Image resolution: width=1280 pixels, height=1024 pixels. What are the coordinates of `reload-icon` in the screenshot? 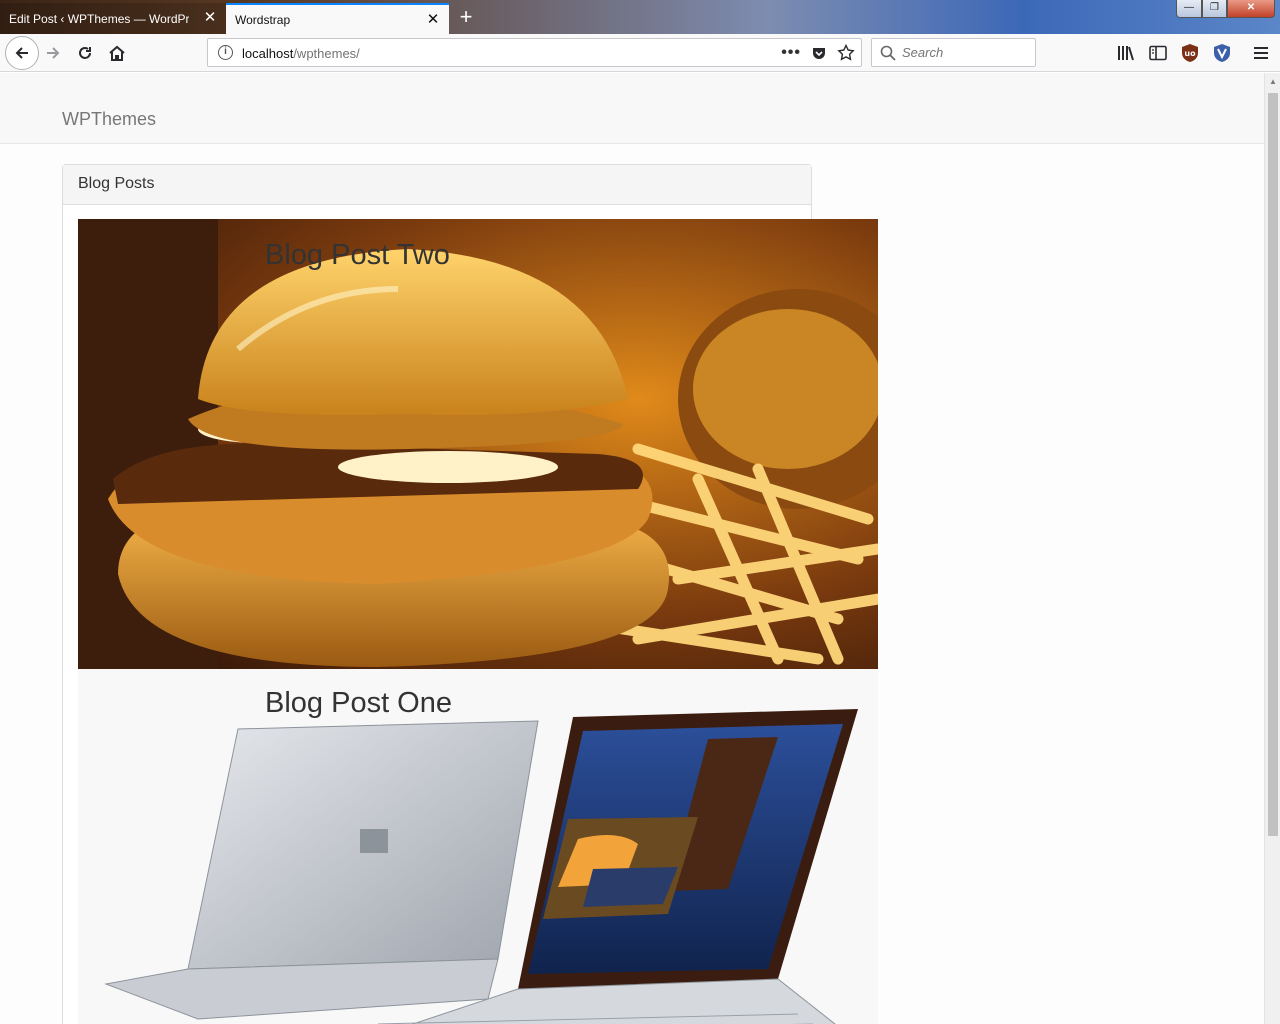 It's located at (85, 53).